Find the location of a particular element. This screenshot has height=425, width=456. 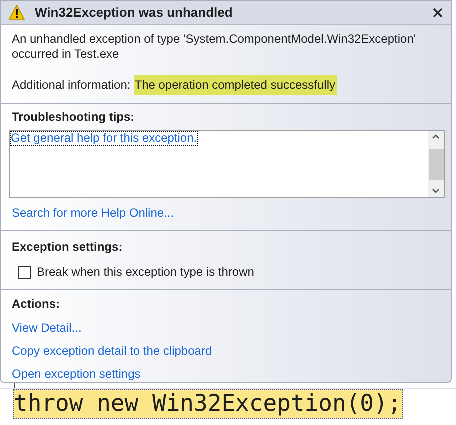

info-value: The operation completed successfully is located at coordinates (235, 85).